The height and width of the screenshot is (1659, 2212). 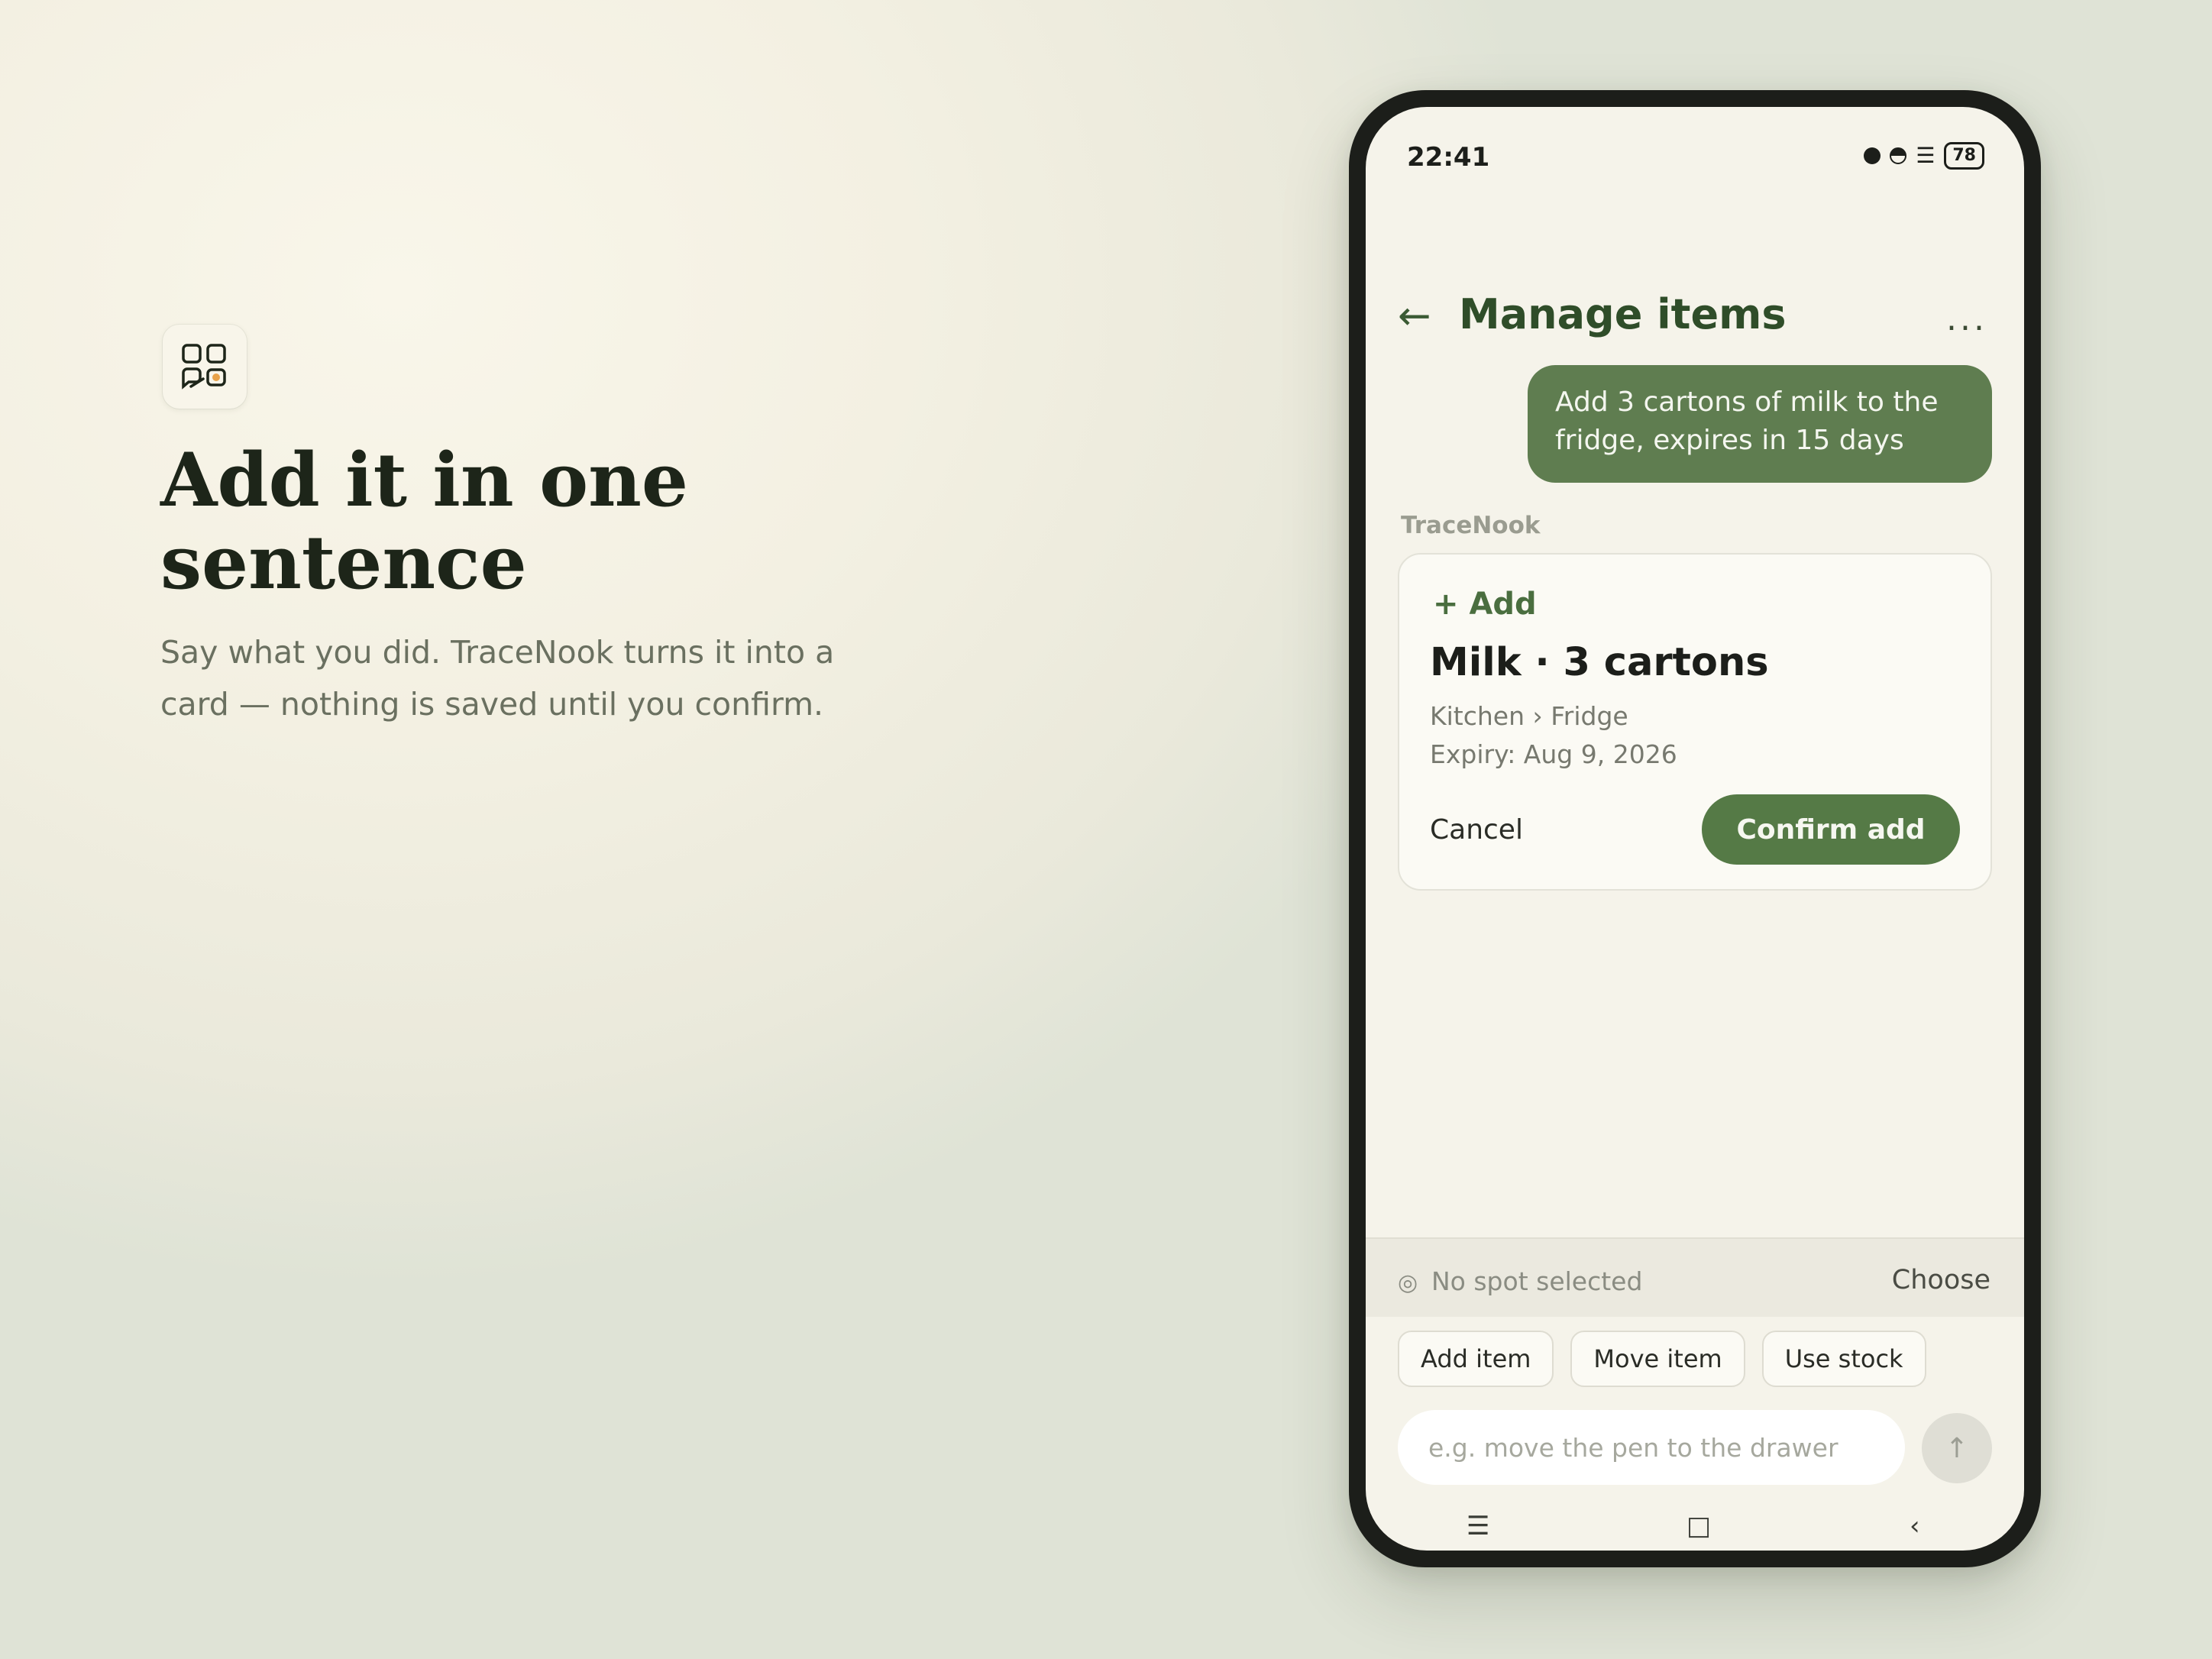 What do you see at coordinates (1957, 1448) in the screenshot?
I see `send-button: ↑` at bounding box center [1957, 1448].